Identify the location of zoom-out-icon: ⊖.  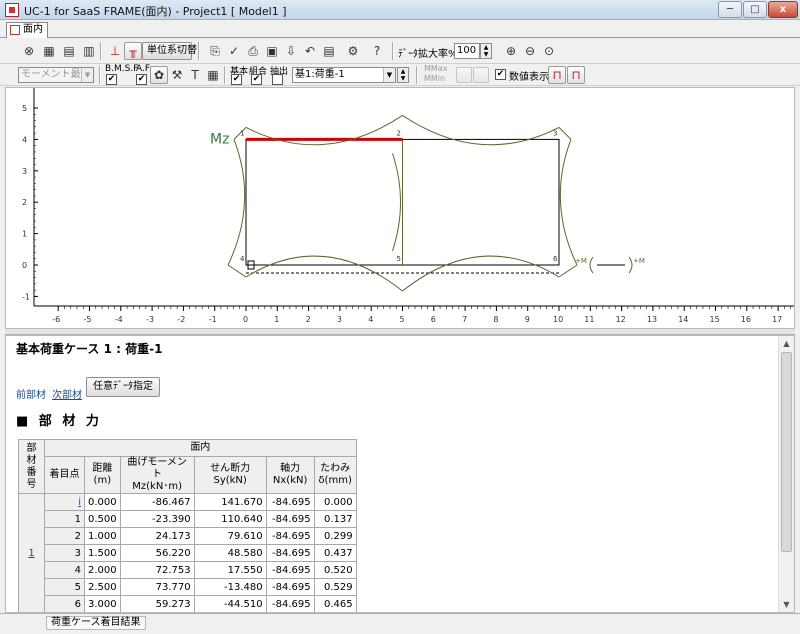
(530, 51).